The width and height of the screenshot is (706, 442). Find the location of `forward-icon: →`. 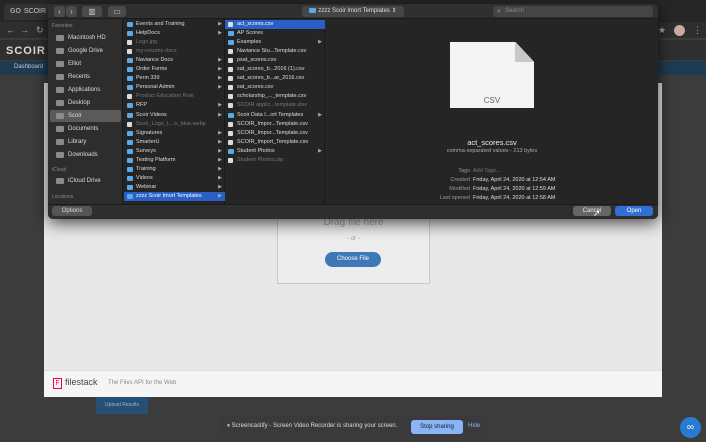

forward-icon: → is located at coordinates (24, 30).